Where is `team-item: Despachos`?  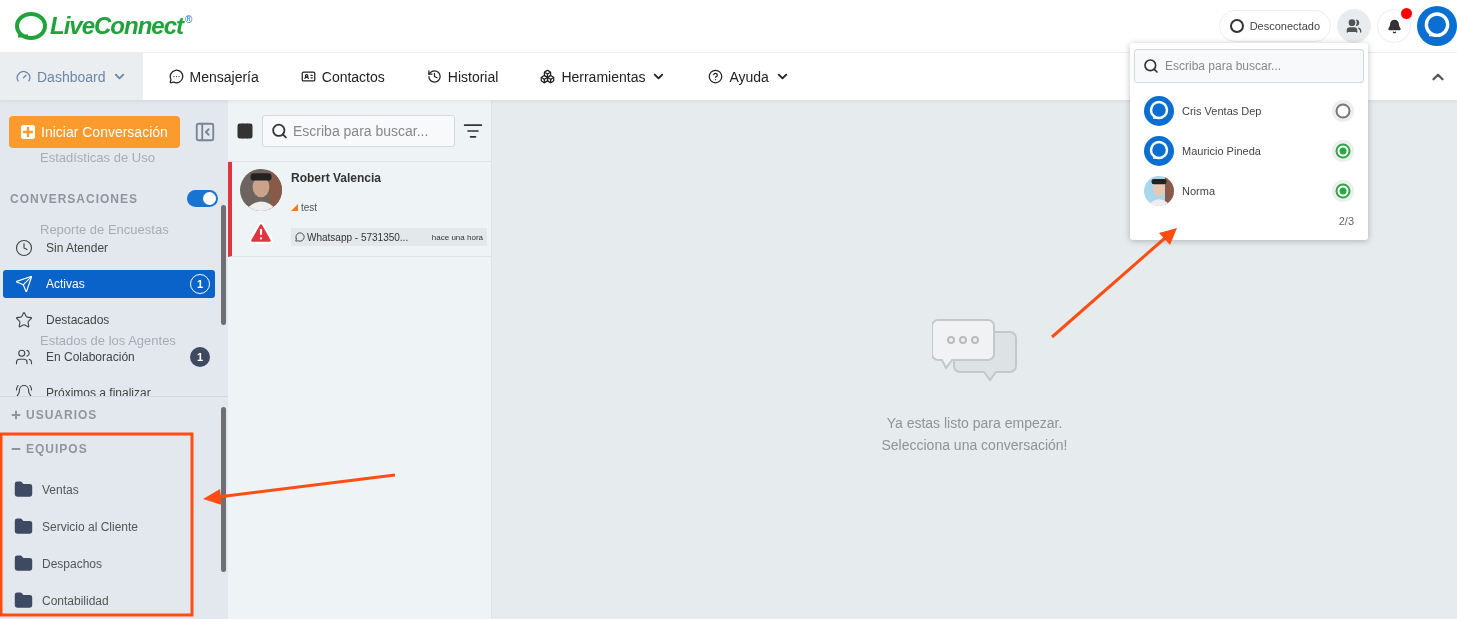 team-item: Despachos is located at coordinates (109, 564).